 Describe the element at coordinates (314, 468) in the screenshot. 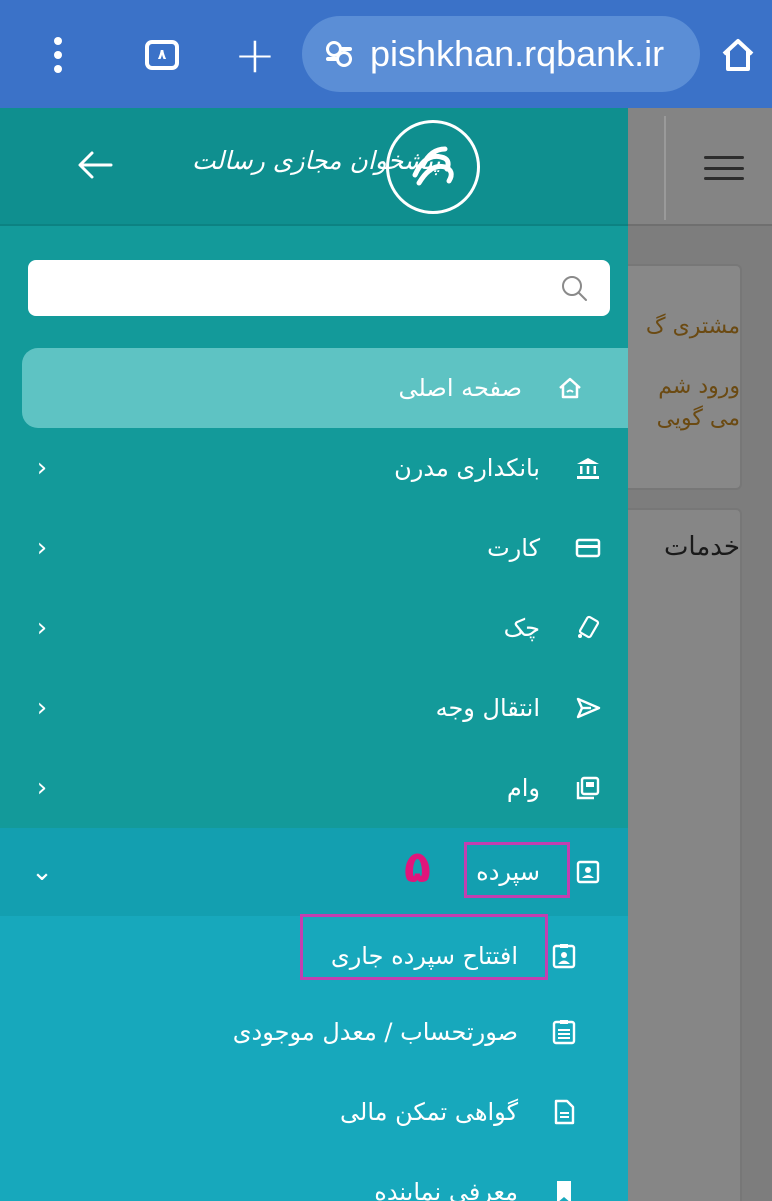

I see `menu-item-modern-banking: › بانکداری مدرن` at that location.